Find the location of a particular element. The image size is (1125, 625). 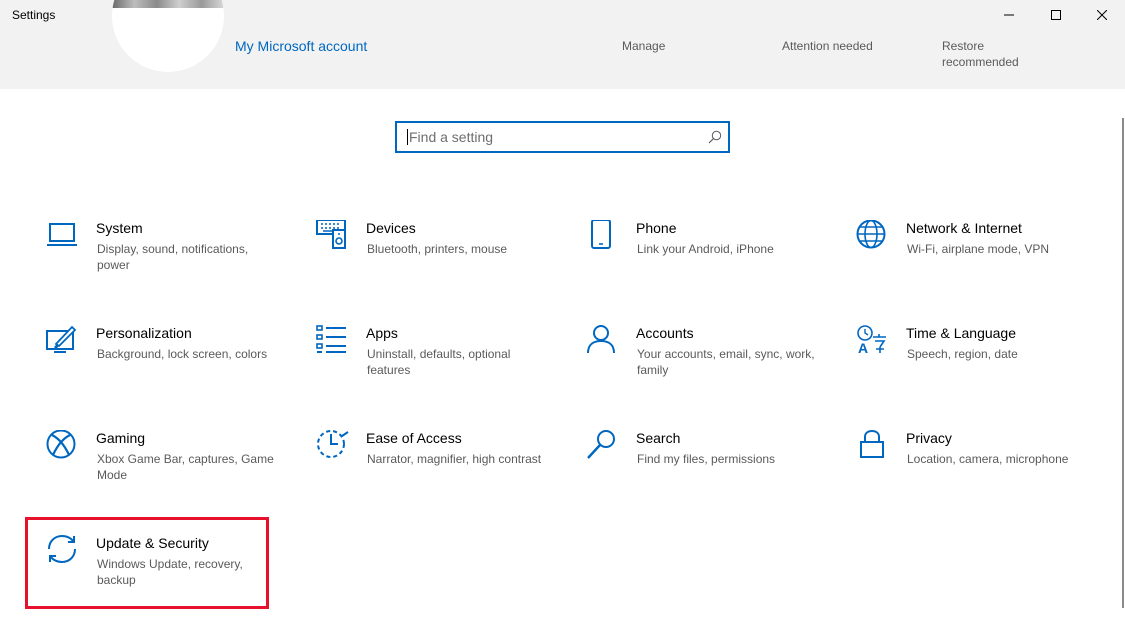

phone-icon is located at coordinates (601, 234).